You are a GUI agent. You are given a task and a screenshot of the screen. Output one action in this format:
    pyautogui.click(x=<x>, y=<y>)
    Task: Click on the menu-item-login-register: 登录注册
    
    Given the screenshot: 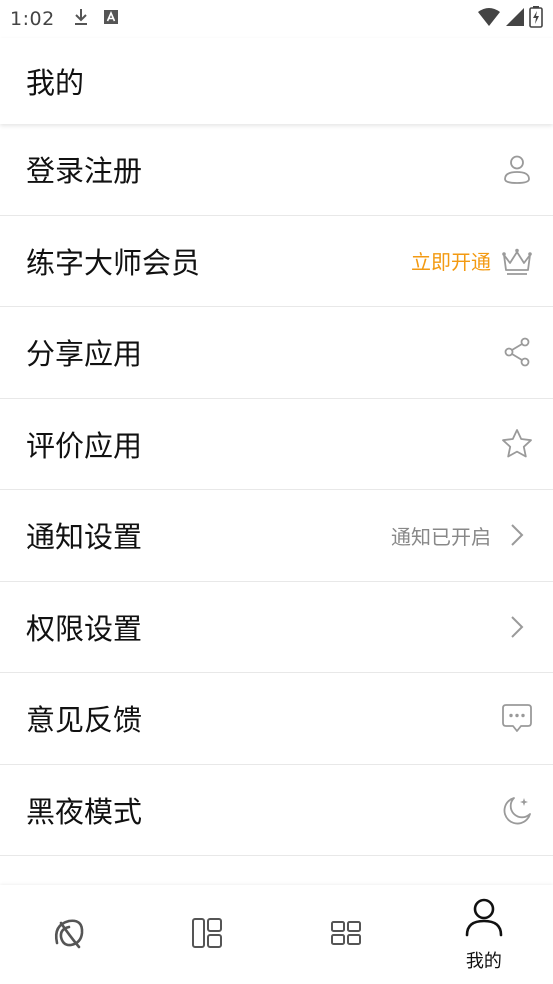 What is the action you would take?
    pyautogui.click(x=276, y=170)
    